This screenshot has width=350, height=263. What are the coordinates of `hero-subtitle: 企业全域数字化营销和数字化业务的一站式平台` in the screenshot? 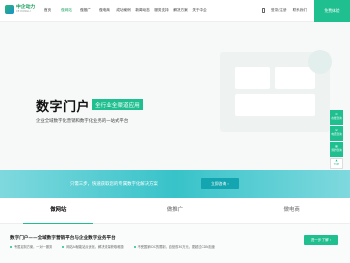 It's located at (82, 121).